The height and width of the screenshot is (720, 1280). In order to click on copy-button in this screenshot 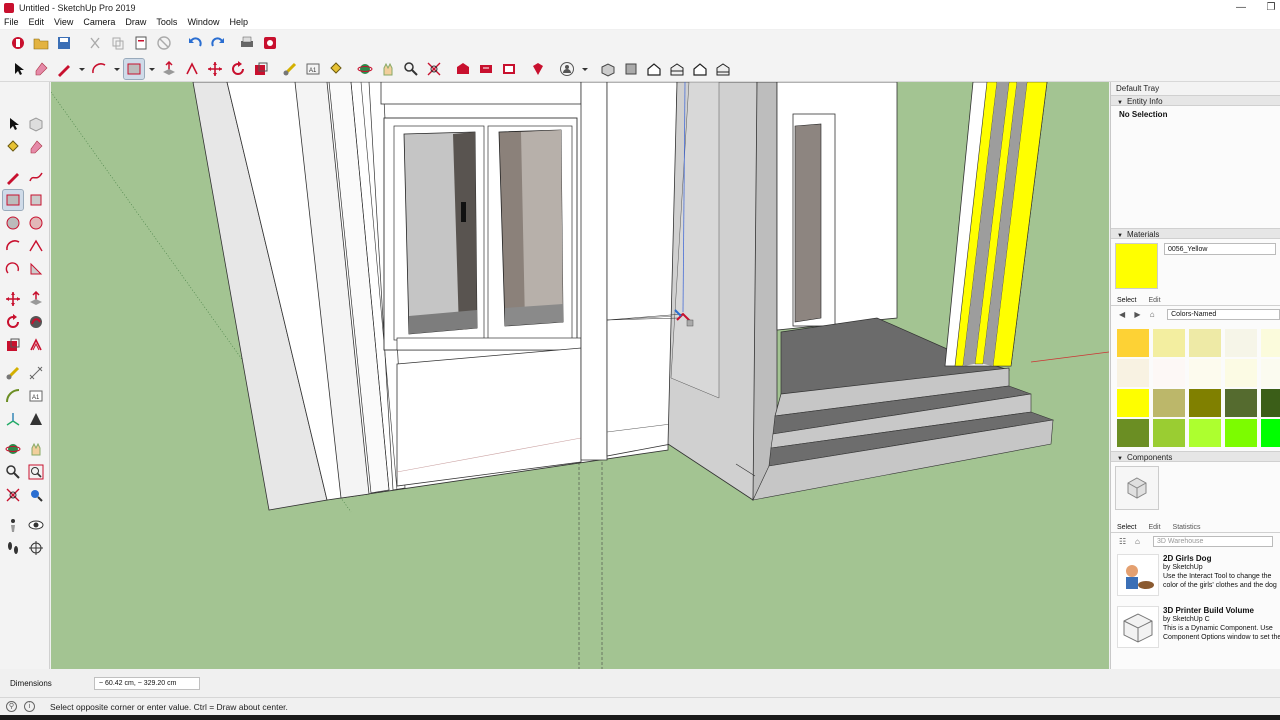, I will do `click(118, 43)`.